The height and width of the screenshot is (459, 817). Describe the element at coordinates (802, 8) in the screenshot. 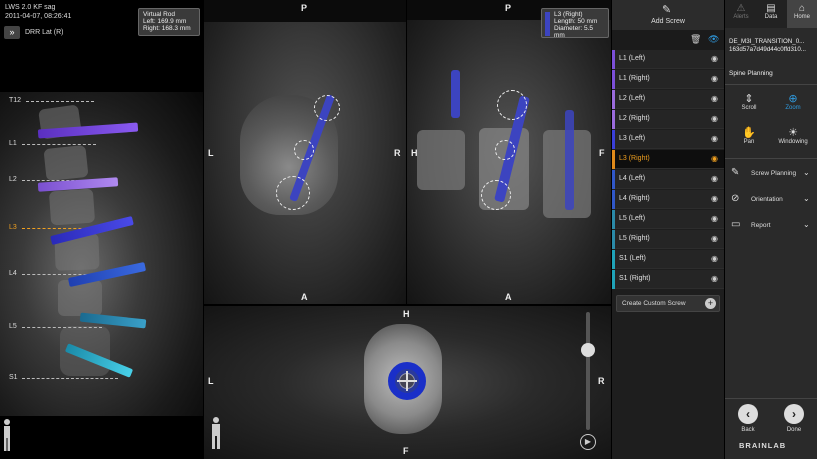

I see `home-icon: ⌂` at that location.